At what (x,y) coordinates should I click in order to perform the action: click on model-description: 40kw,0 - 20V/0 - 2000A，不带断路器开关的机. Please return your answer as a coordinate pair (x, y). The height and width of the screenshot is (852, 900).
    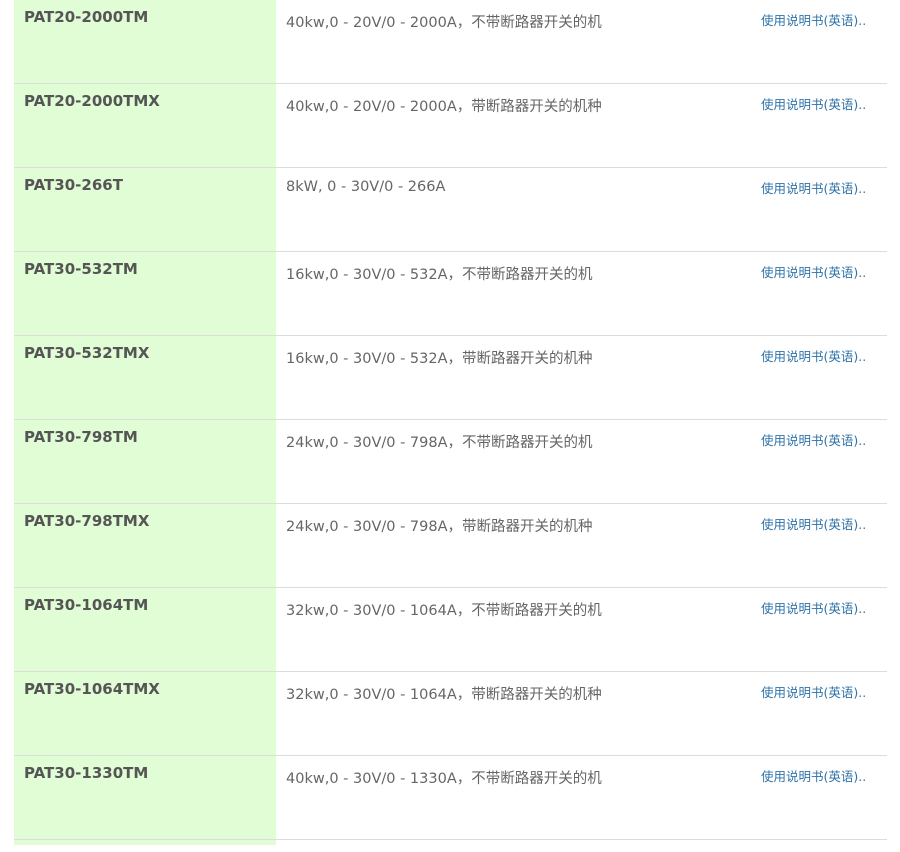
    Looking at the image, I should click on (444, 23).